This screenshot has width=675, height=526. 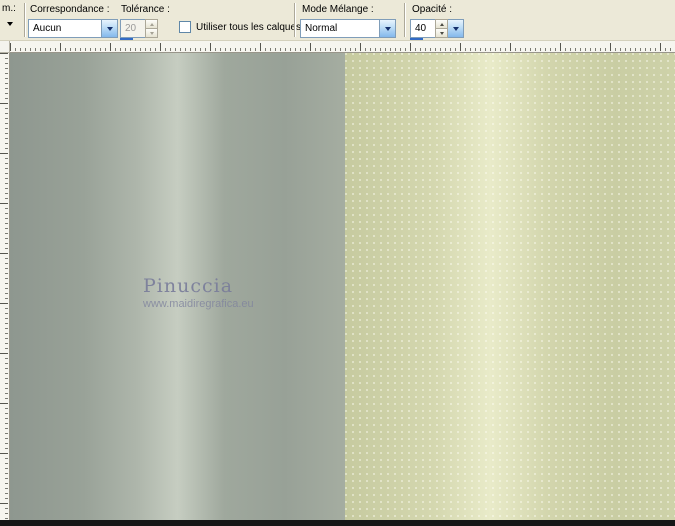 I want to click on toolbar-overflow-button, so click(x=10, y=24).